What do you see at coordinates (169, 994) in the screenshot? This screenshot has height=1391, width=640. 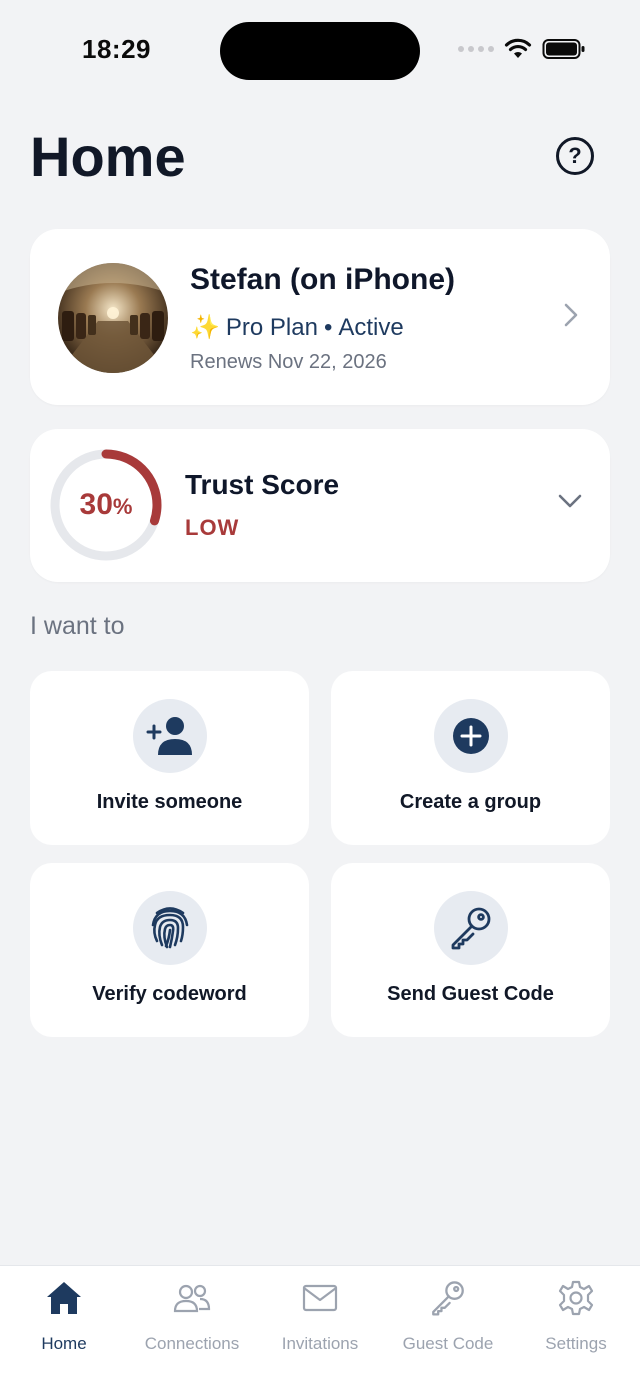 I see `action-label: Verify codeword` at bounding box center [169, 994].